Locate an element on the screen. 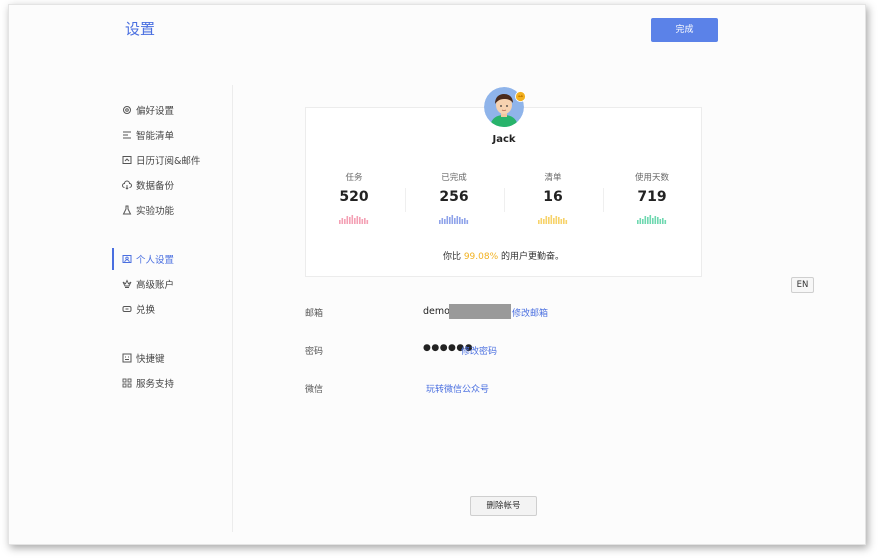 The width and height of the screenshot is (880, 558). done-button: 完成 is located at coordinates (684, 30).